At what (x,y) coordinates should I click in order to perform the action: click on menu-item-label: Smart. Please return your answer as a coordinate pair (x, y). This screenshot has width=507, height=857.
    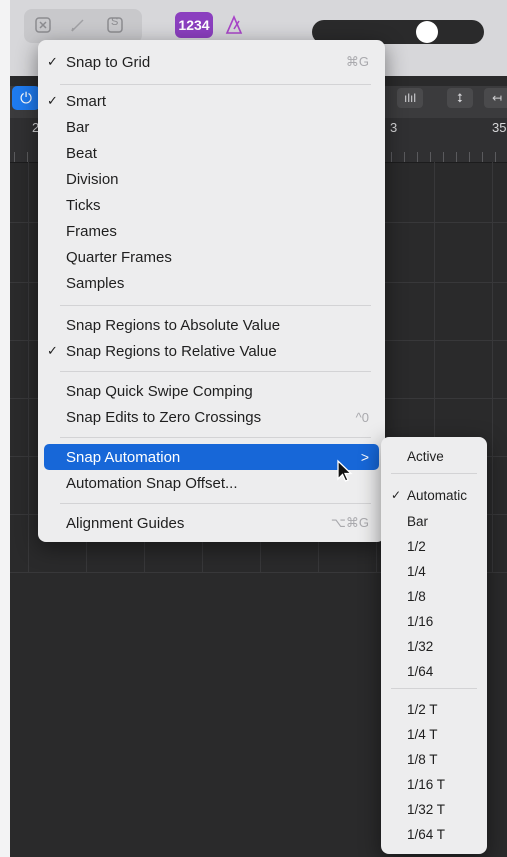
    Looking at the image, I should click on (86, 101).